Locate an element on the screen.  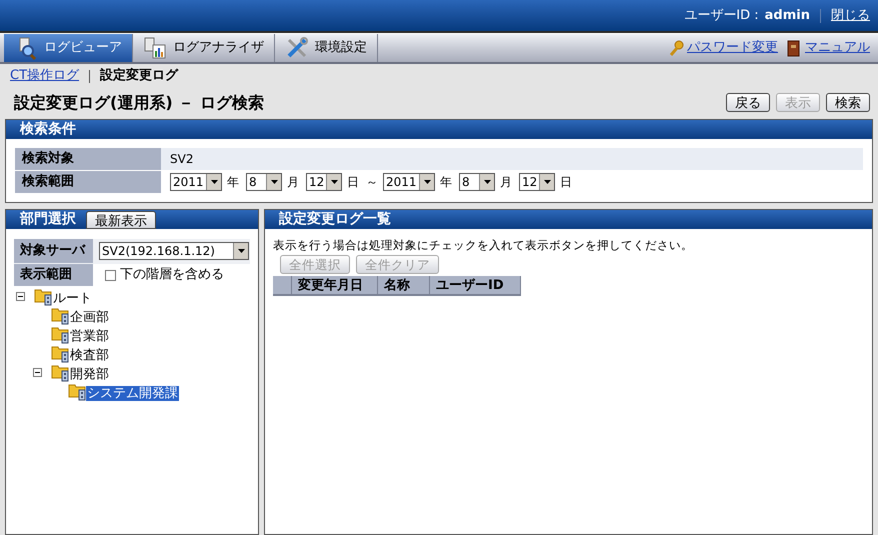
breadcrumb-current: 設定変更ログ is located at coordinates (139, 76).